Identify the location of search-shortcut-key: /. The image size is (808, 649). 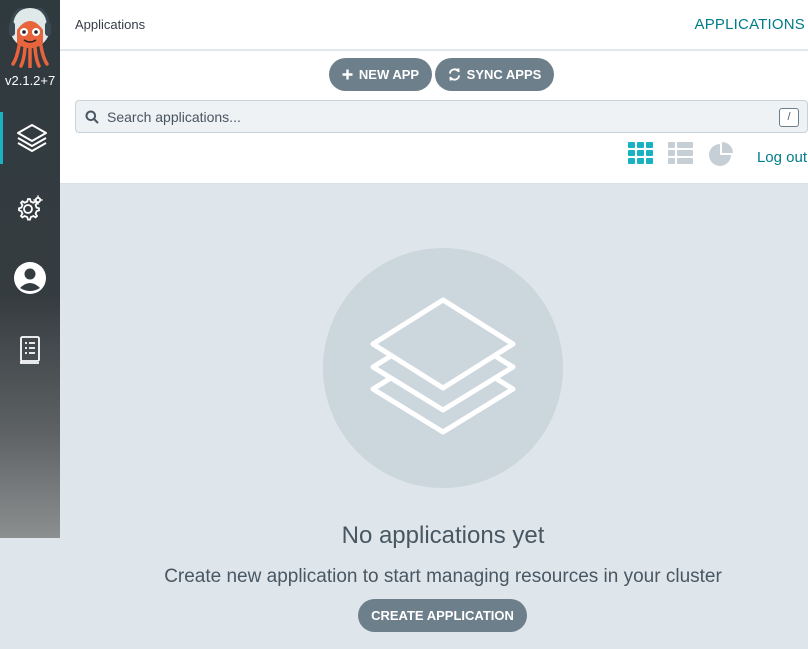
(789, 117).